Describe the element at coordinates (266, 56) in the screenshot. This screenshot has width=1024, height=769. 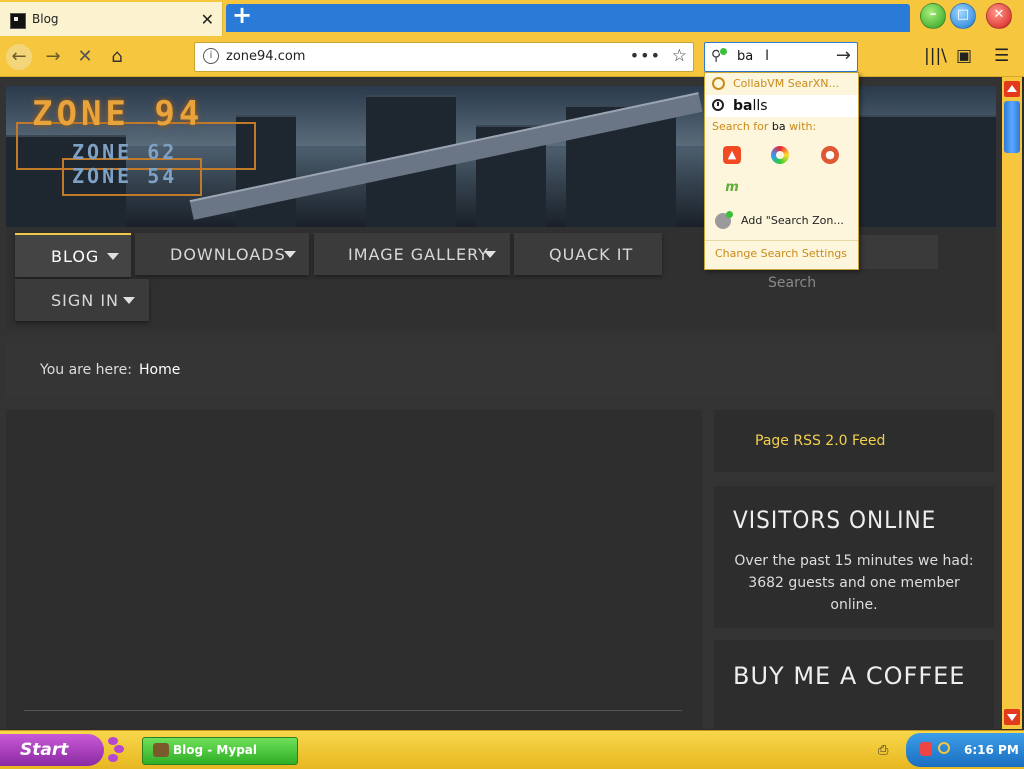
I see `url-text: zone94.com` at that location.